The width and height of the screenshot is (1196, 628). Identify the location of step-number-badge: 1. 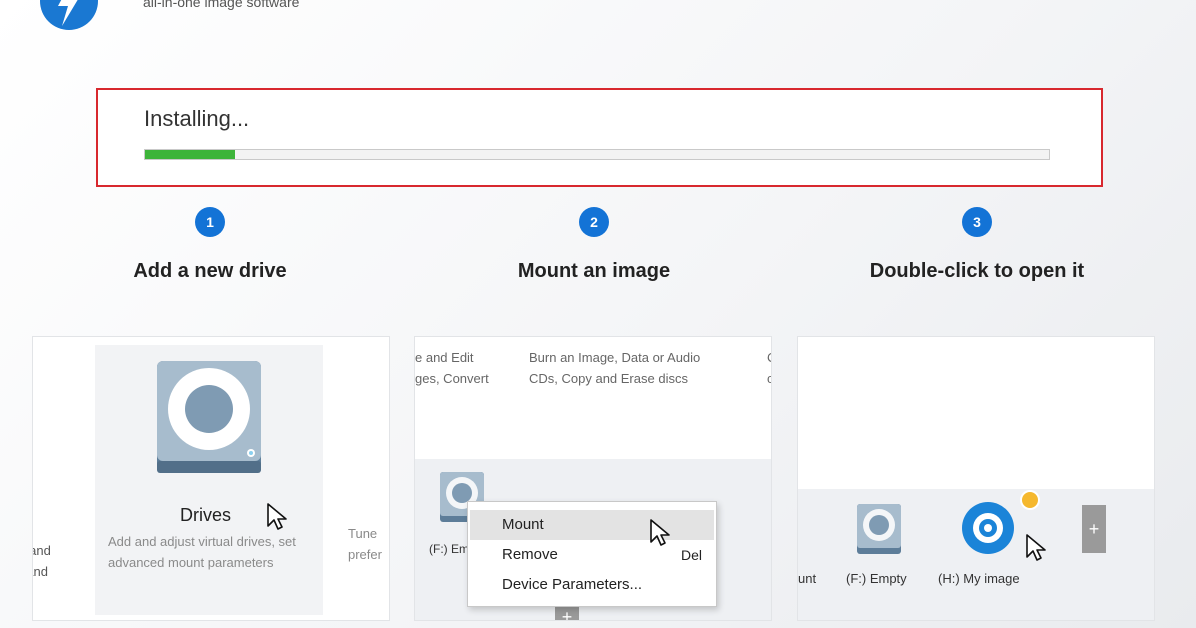
(210, 222).